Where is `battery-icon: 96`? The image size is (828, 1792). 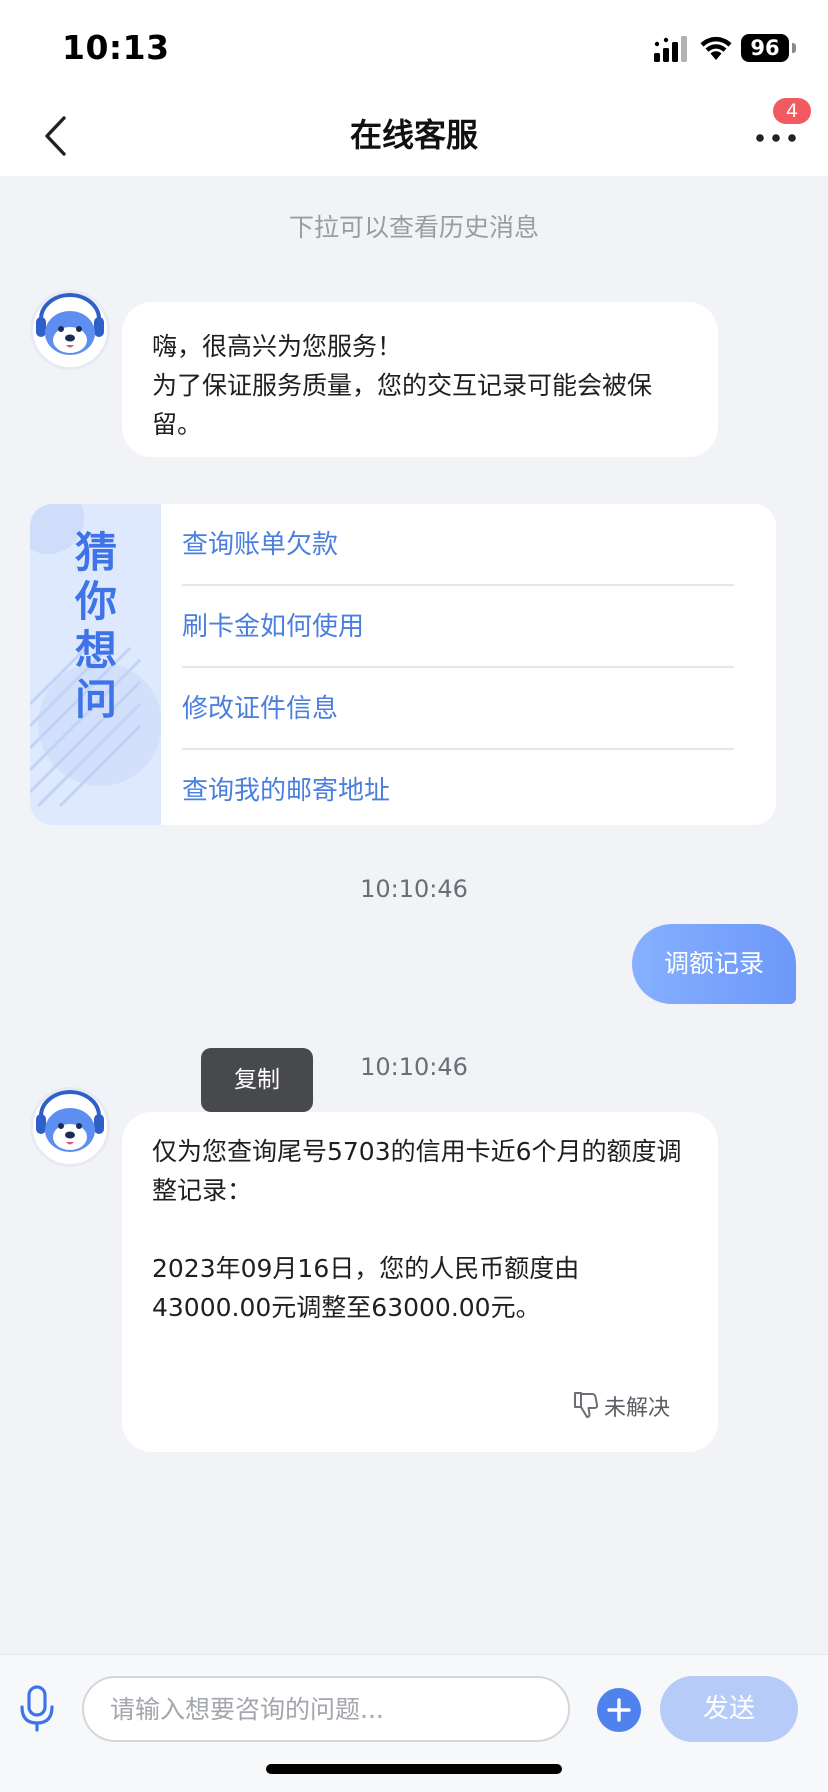 battery-icon: 96 is located at coordinates (769, 48).